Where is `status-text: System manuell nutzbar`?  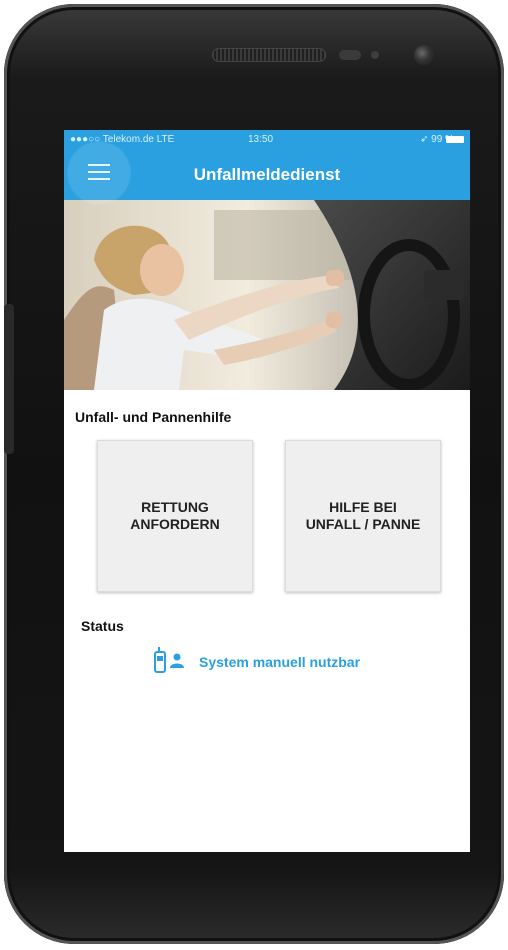 status-text: System manuell nutzbar is located at coordinates (280, 662).